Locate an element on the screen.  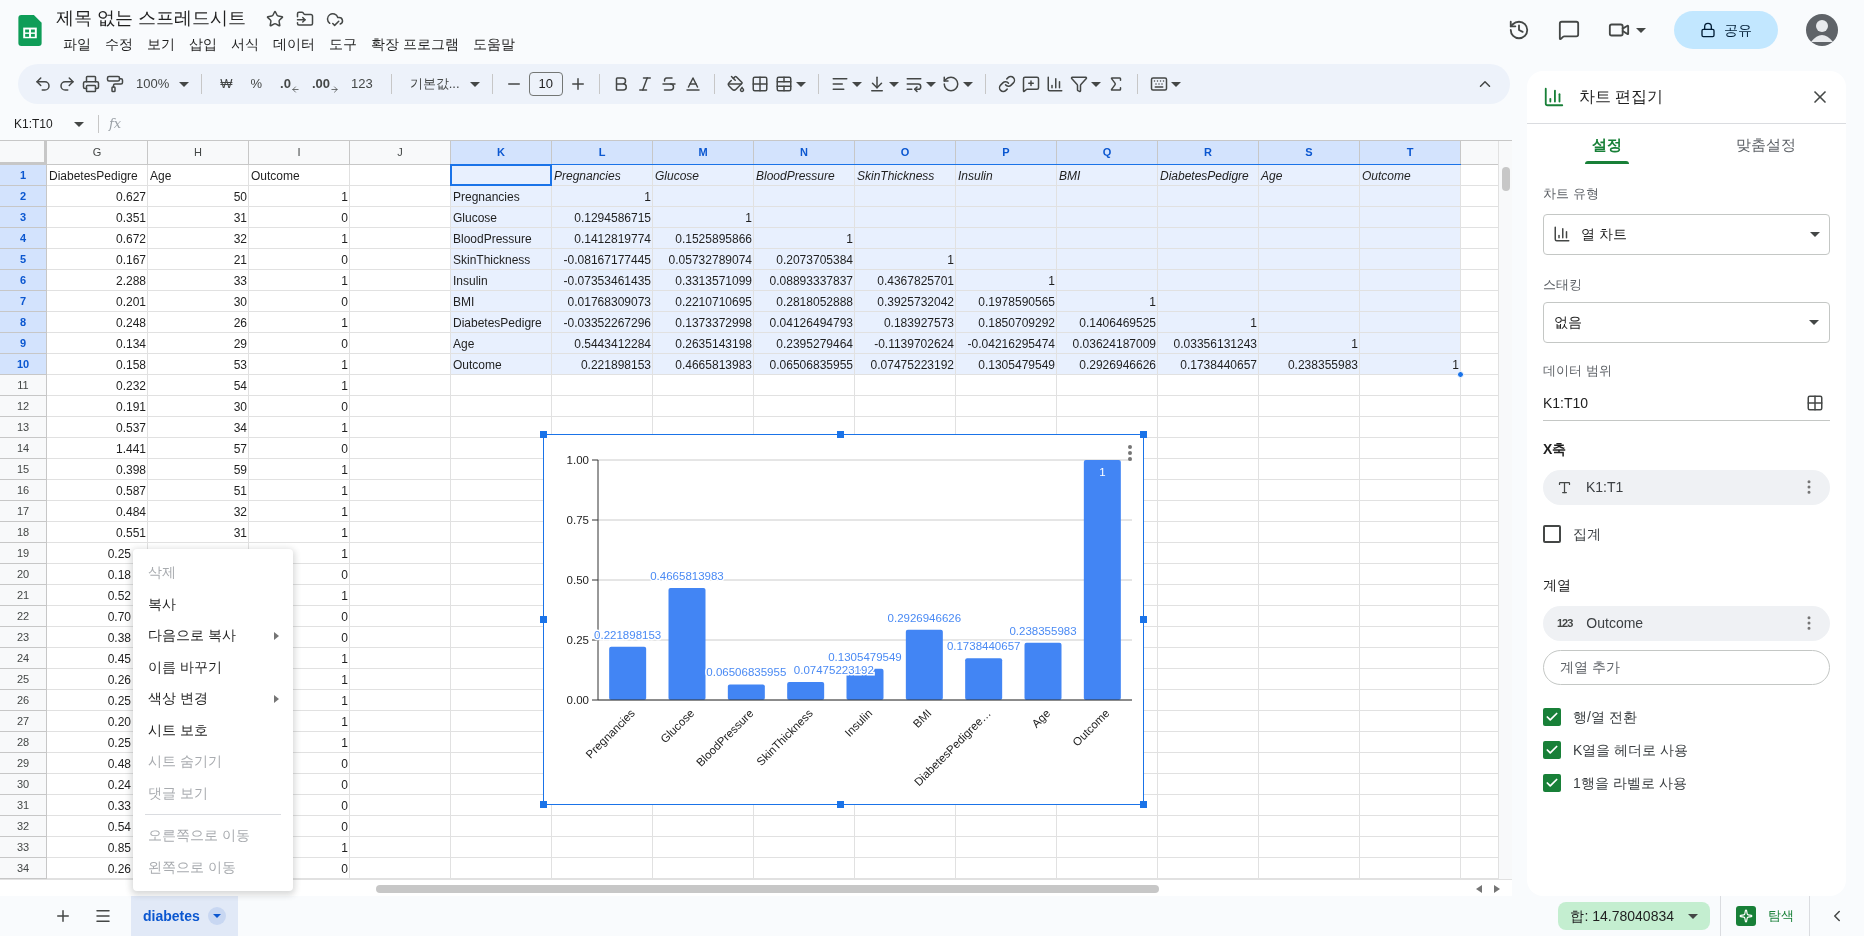
link-icon is located at coordinates (1006, 84).